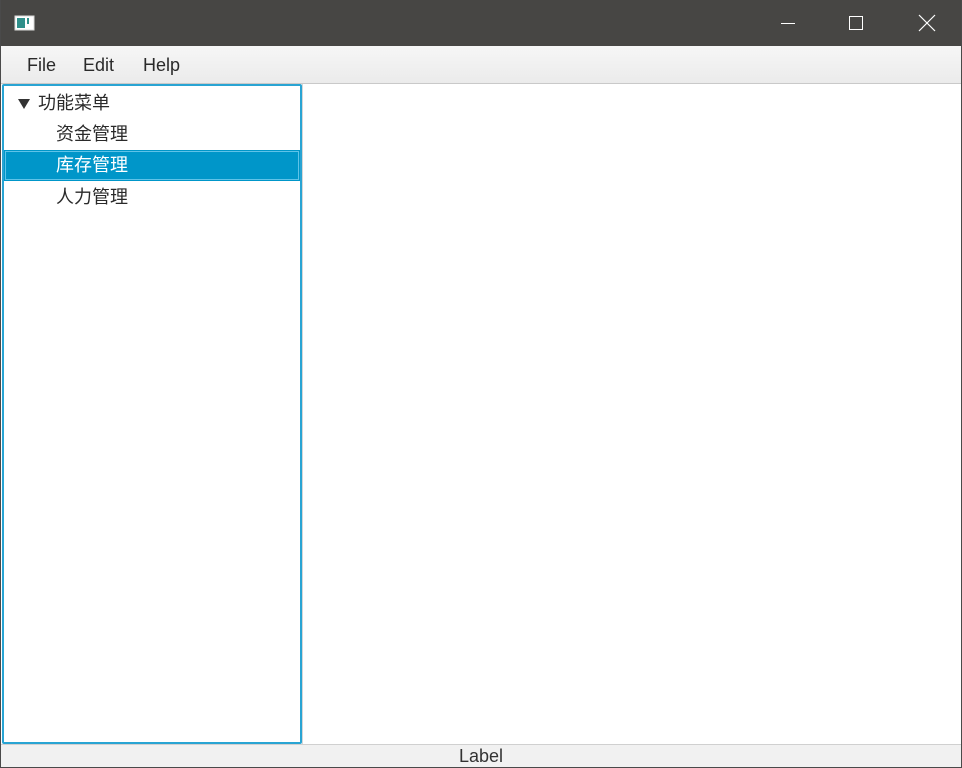 The height and width of the screenshot is (768, 962). What do you see at coordinates (92, 197) in the screenshot?
I see `tree-item-label: 人力管理` at bounding box center [92, 197].